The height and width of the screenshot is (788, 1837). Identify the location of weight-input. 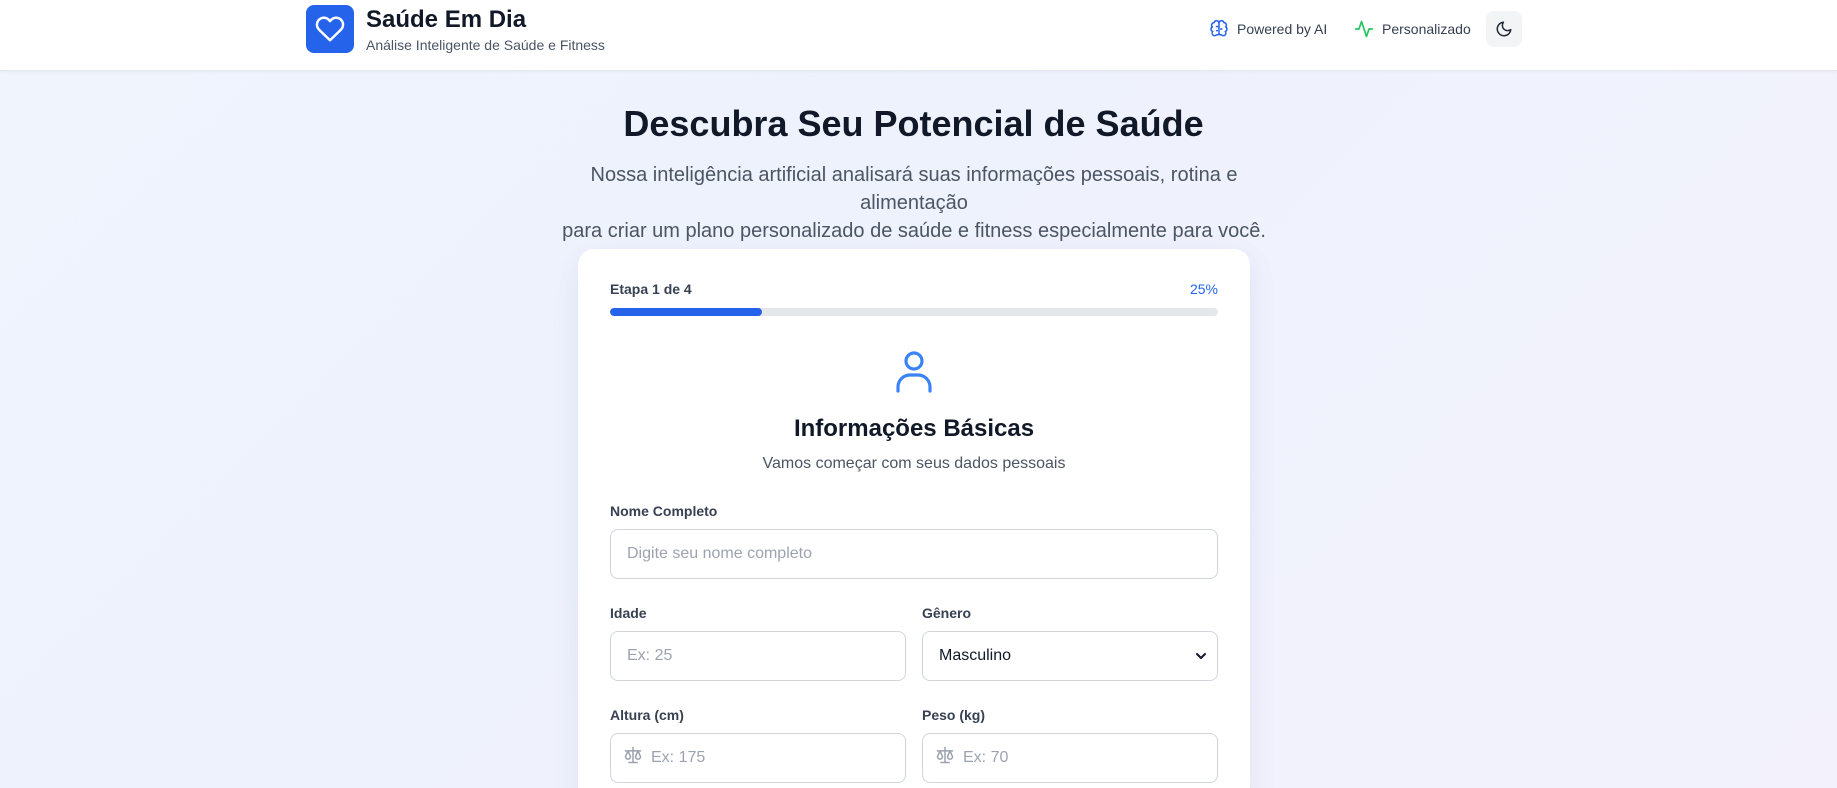
(1070, 758).